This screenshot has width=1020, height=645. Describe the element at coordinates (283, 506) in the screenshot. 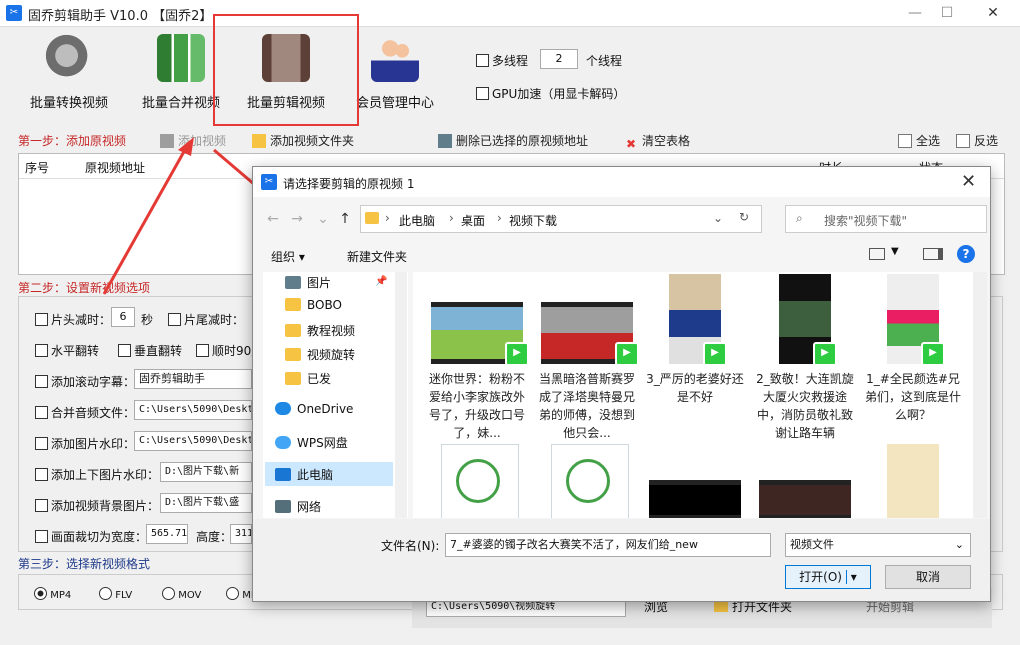

I see `network-icon` at that location.